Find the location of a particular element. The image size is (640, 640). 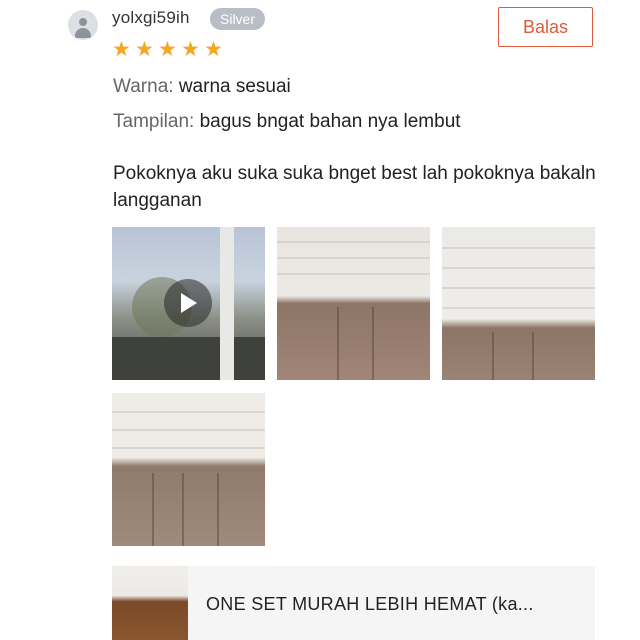

play-icon is located at coordinates (188, 303).